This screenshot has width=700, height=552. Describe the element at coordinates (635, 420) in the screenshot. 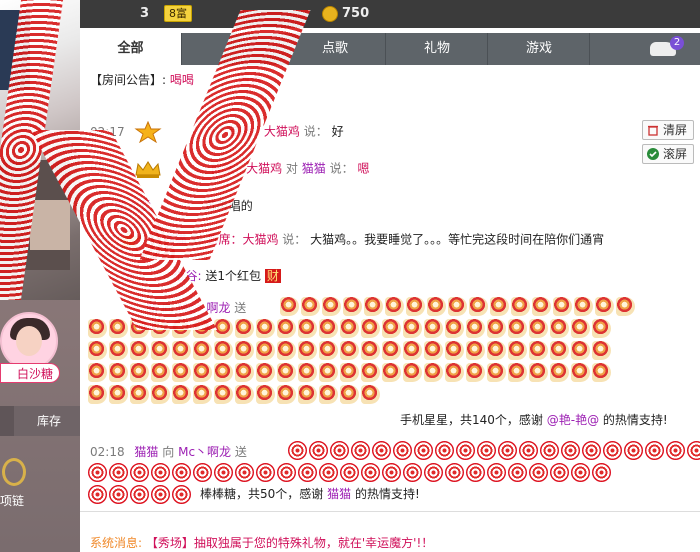

I see `gift-summary-suffix: 的热情支持!` at that location.